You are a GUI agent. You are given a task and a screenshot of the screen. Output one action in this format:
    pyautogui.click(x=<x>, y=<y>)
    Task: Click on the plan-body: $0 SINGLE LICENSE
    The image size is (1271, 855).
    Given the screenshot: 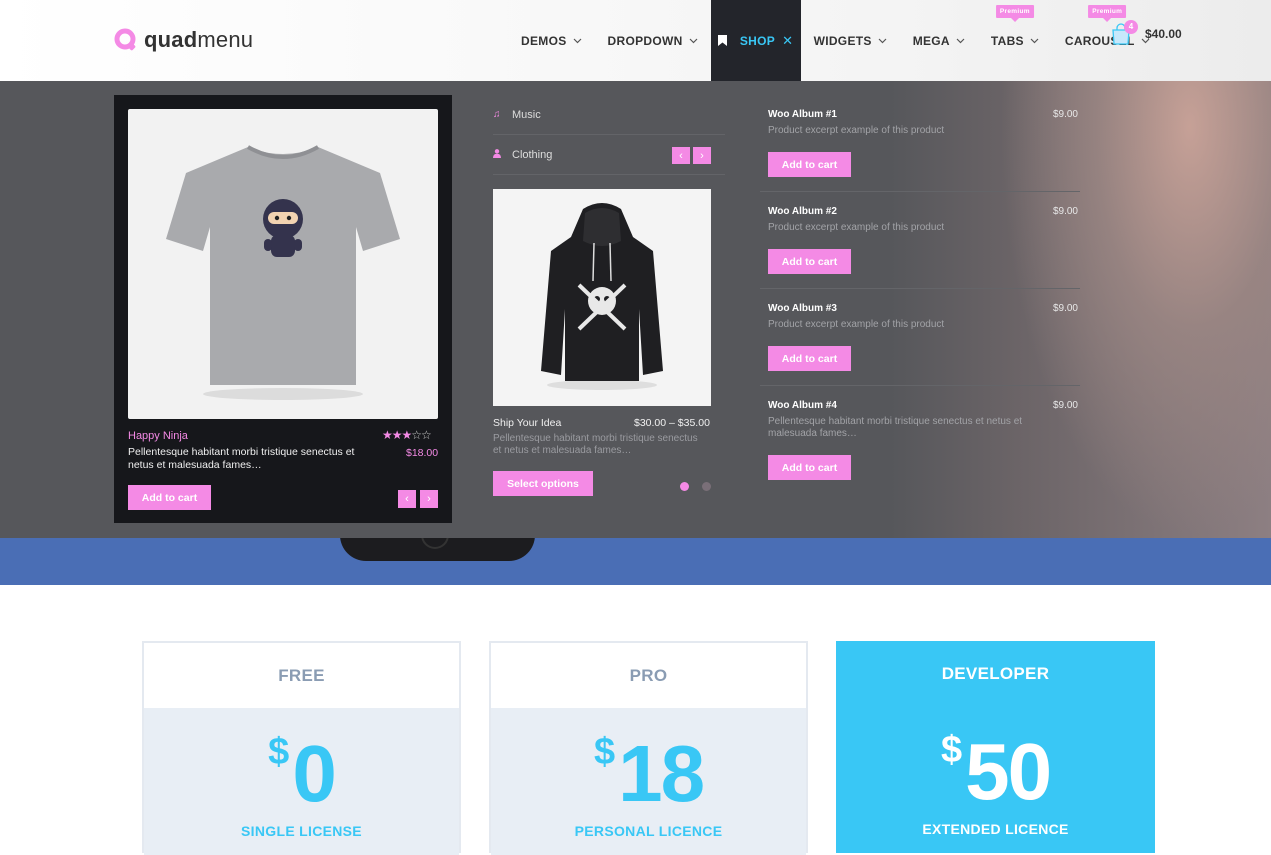 What is the action you would take?
    pyautogui.click(x=301, y=781)
    